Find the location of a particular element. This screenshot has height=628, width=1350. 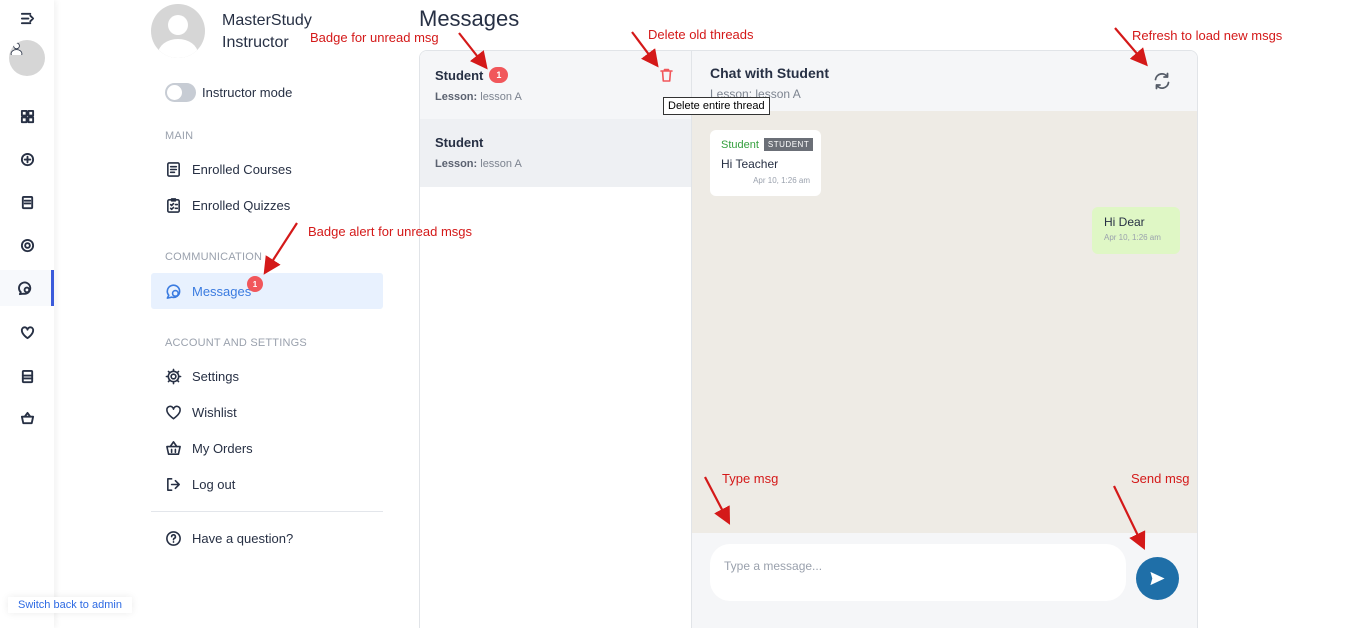

nav-enrolled-quizzes: Enrolled Quizzes is located at coordinates (267, 205).